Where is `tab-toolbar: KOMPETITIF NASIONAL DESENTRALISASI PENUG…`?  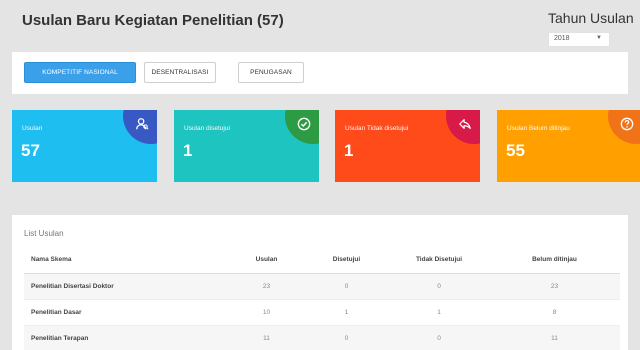
tab-toolbar: KOMPETITIF NASIONAL DESENTRALISASI PENUG… is located at coordinates (320, 73).